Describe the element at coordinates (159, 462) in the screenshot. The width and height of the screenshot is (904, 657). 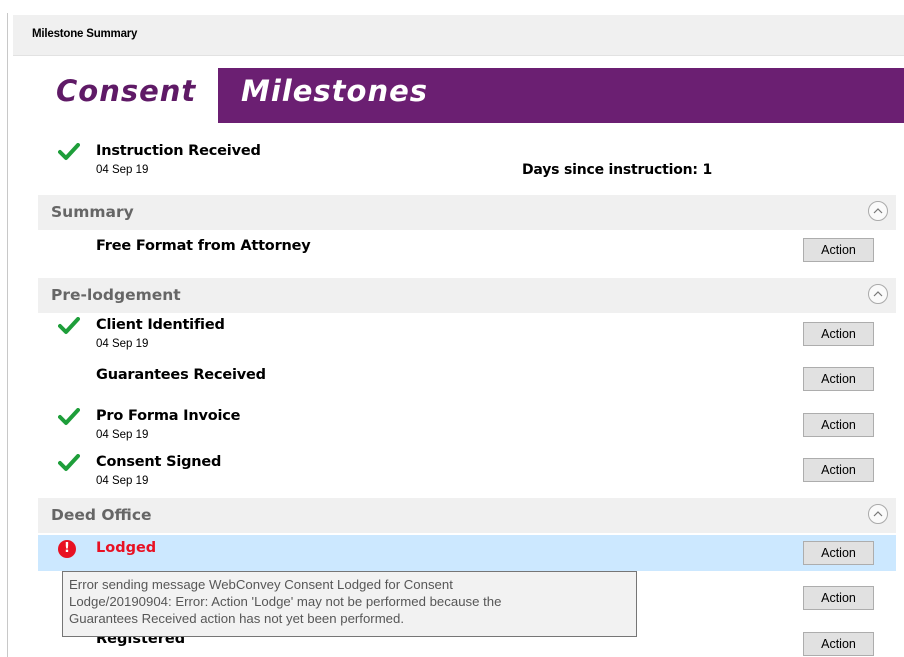
I see `milestone-title-consent-signed: Consent Signed` at that location.